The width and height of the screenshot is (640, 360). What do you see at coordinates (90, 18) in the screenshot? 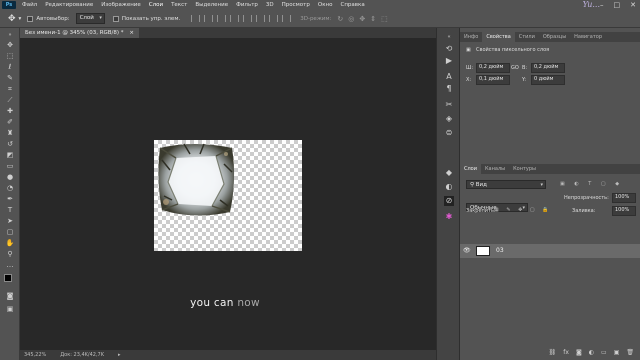
I see `autoselect-target-select: Слой` at bounding box center [90, 18].